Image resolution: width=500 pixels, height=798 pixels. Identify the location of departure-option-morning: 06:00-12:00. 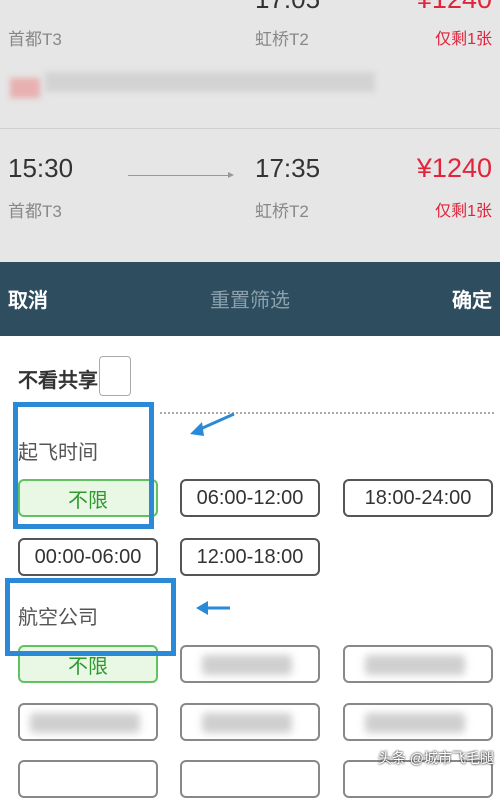
(250, 498).